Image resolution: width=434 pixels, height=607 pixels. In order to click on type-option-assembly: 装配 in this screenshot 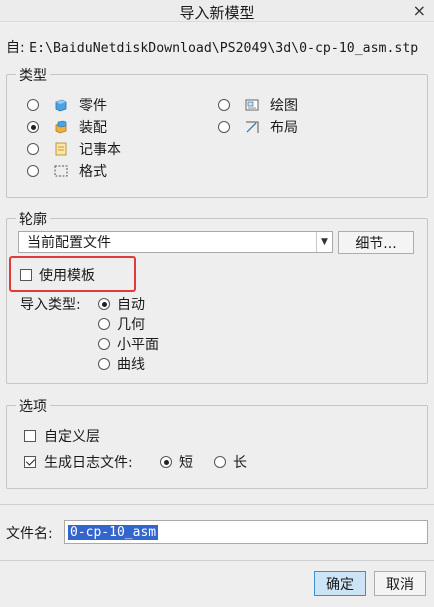, I will do `click(67, 127)`.